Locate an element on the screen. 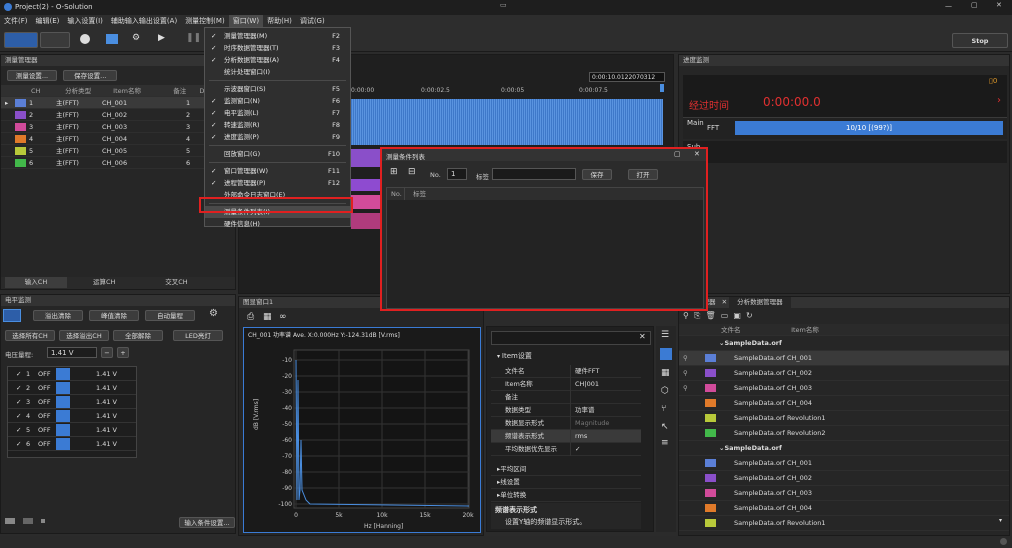 This screenshot has width=1012, height=548. window-menu-item: ✓ 测量管理器(M) F2 is located at coordinates (277, 36).